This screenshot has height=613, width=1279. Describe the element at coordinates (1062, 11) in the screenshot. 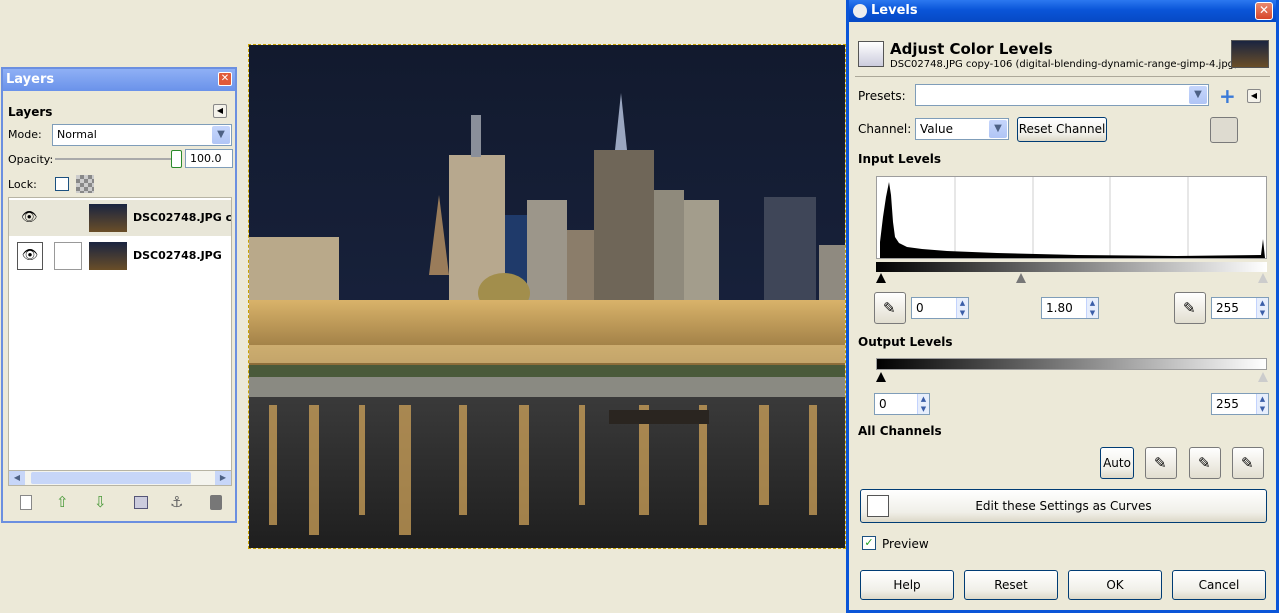

I see `levels-titlebar: Levels ✕` at that location.